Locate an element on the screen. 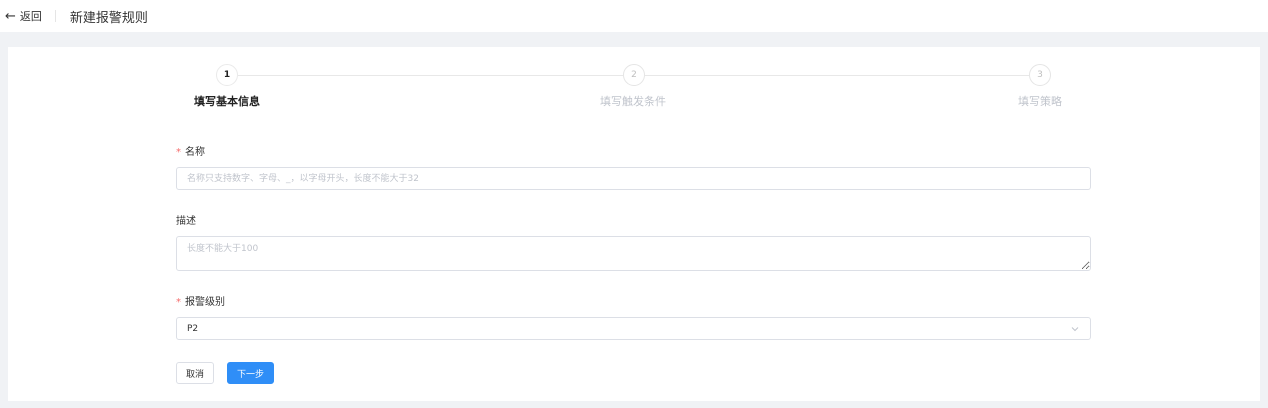 Image resolution: width=1268 pixels, height=408 pixels. next-button: 下一步 is located at coordinates (250, 373).